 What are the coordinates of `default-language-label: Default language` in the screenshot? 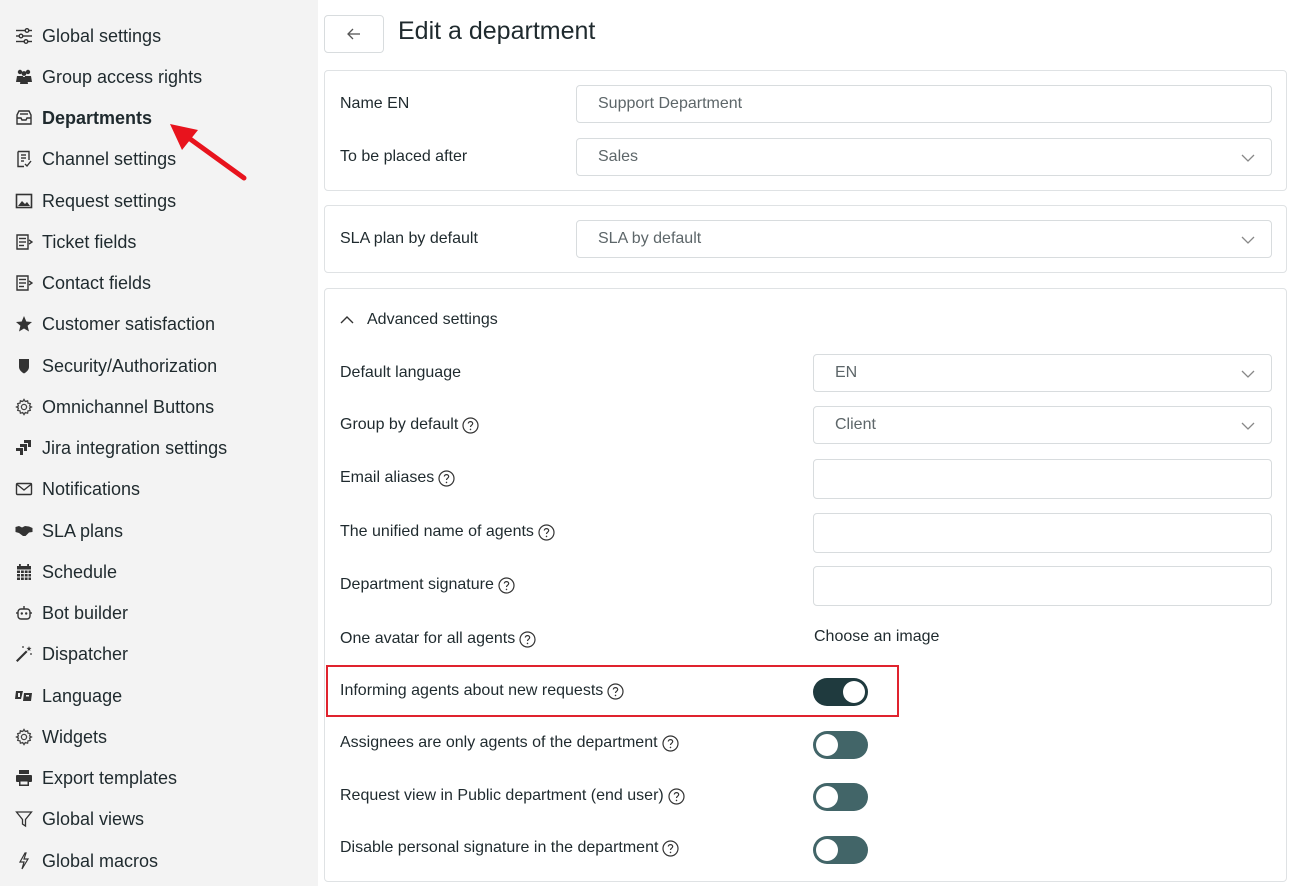 It's located at (400, 372).